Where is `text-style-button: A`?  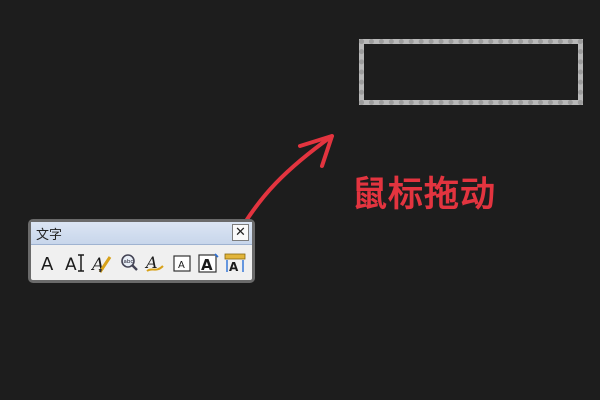 text-style-button: A is located at coordinates (182, 263).